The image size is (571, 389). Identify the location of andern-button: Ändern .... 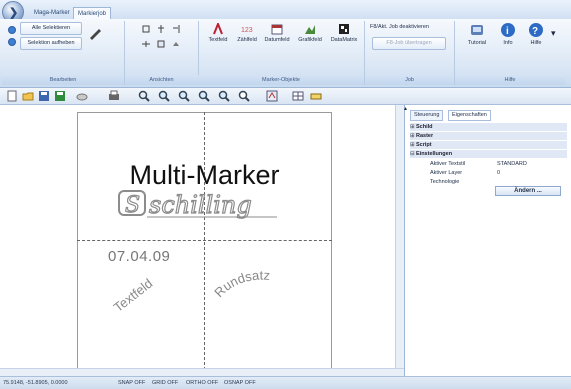
(528, 191).